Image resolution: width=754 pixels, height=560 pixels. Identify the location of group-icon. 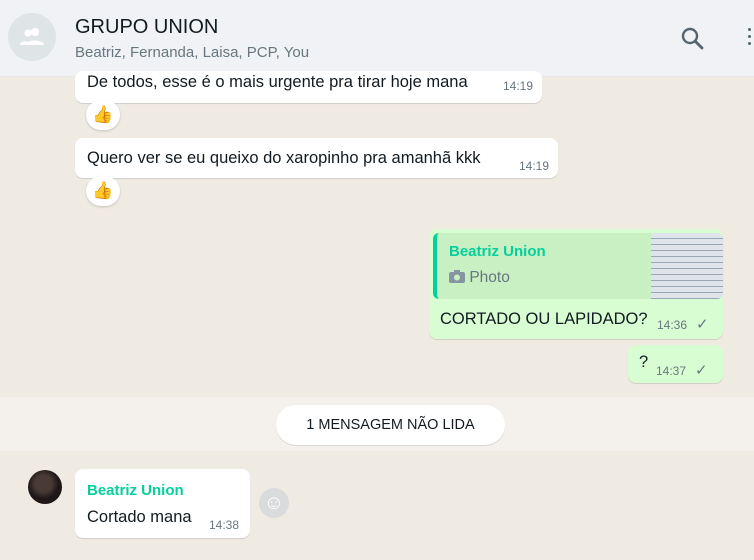
(32, 36).